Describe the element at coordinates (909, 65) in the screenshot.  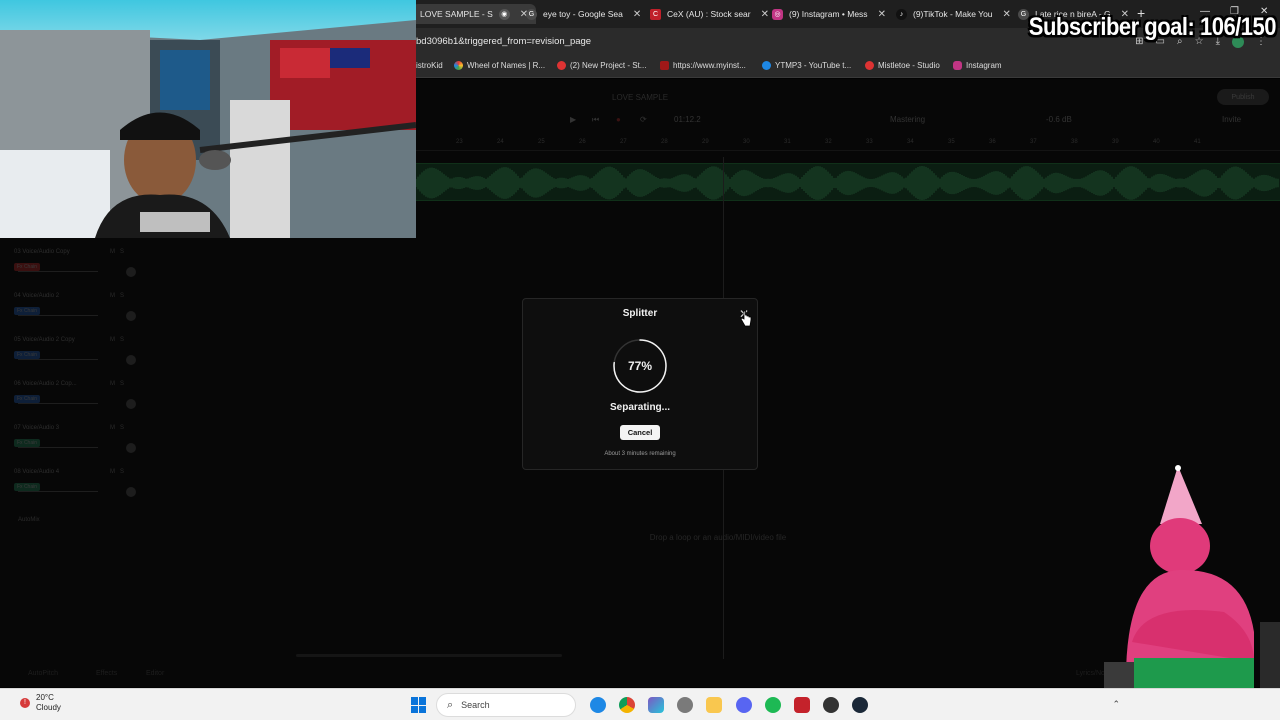
I see `bookmark-label: Mistletoe - Studio` at that location.